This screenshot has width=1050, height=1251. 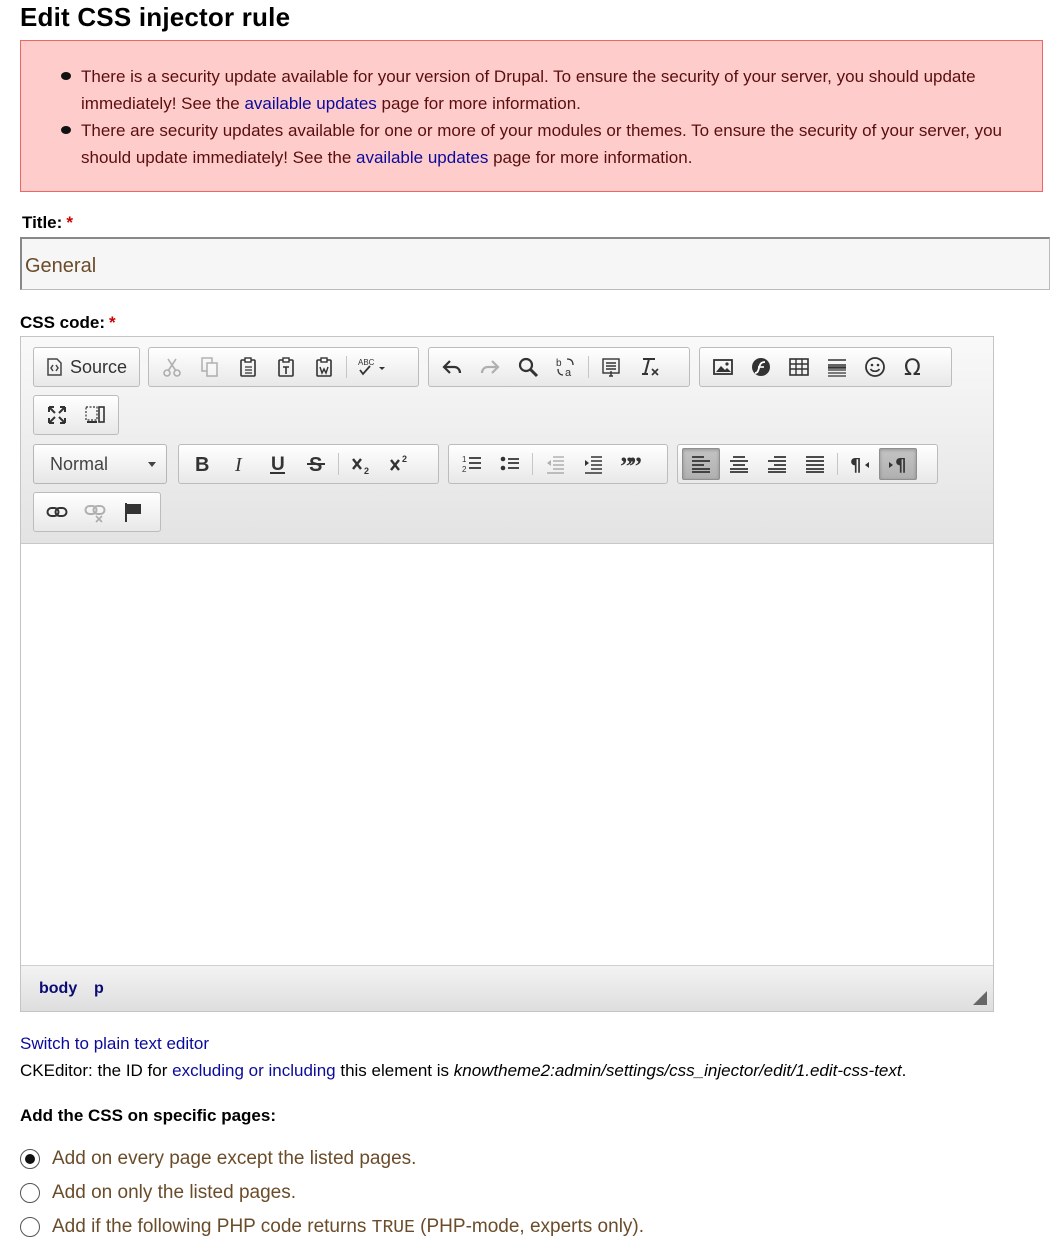 I want to click on blockquote-button: ””, so click(x=631, y=464).